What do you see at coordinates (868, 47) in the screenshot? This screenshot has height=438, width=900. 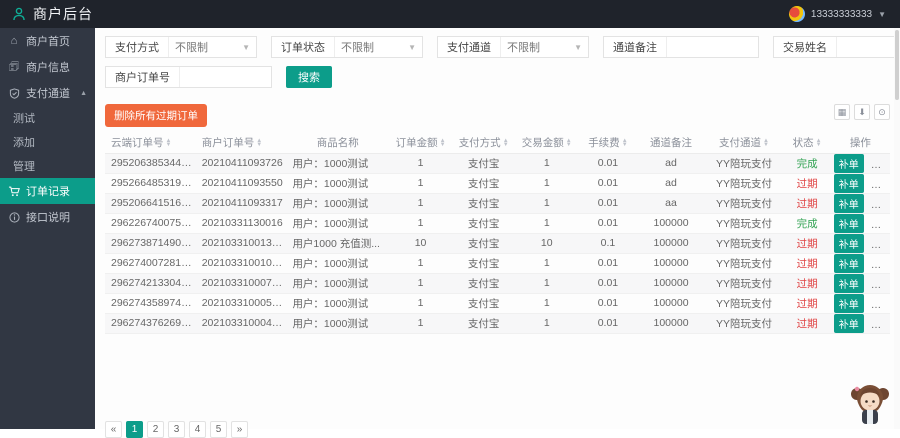 I see `trade-name-input` at bounding box center [868, 47].